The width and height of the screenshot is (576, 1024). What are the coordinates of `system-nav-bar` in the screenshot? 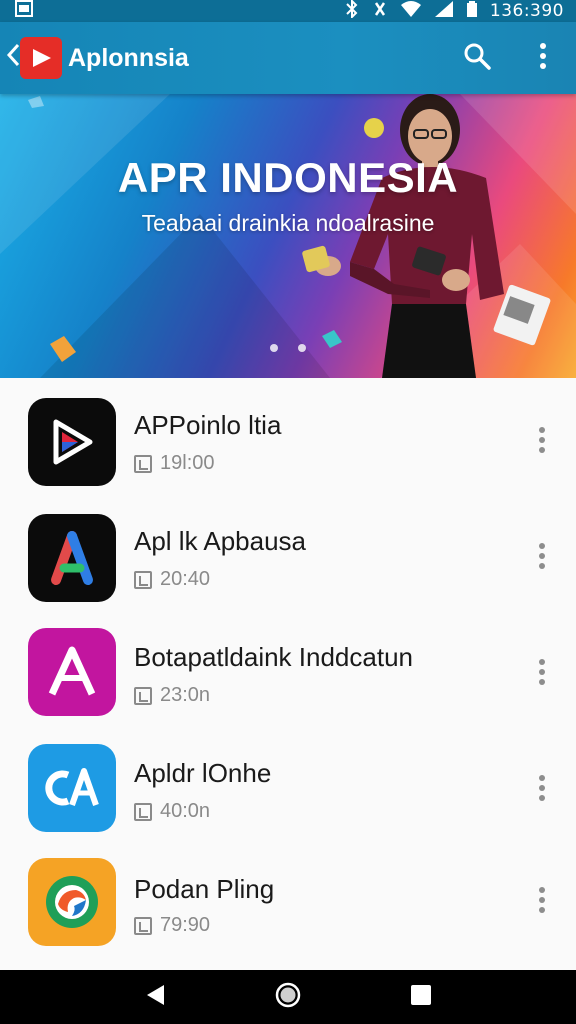 It's located at (288, 997).